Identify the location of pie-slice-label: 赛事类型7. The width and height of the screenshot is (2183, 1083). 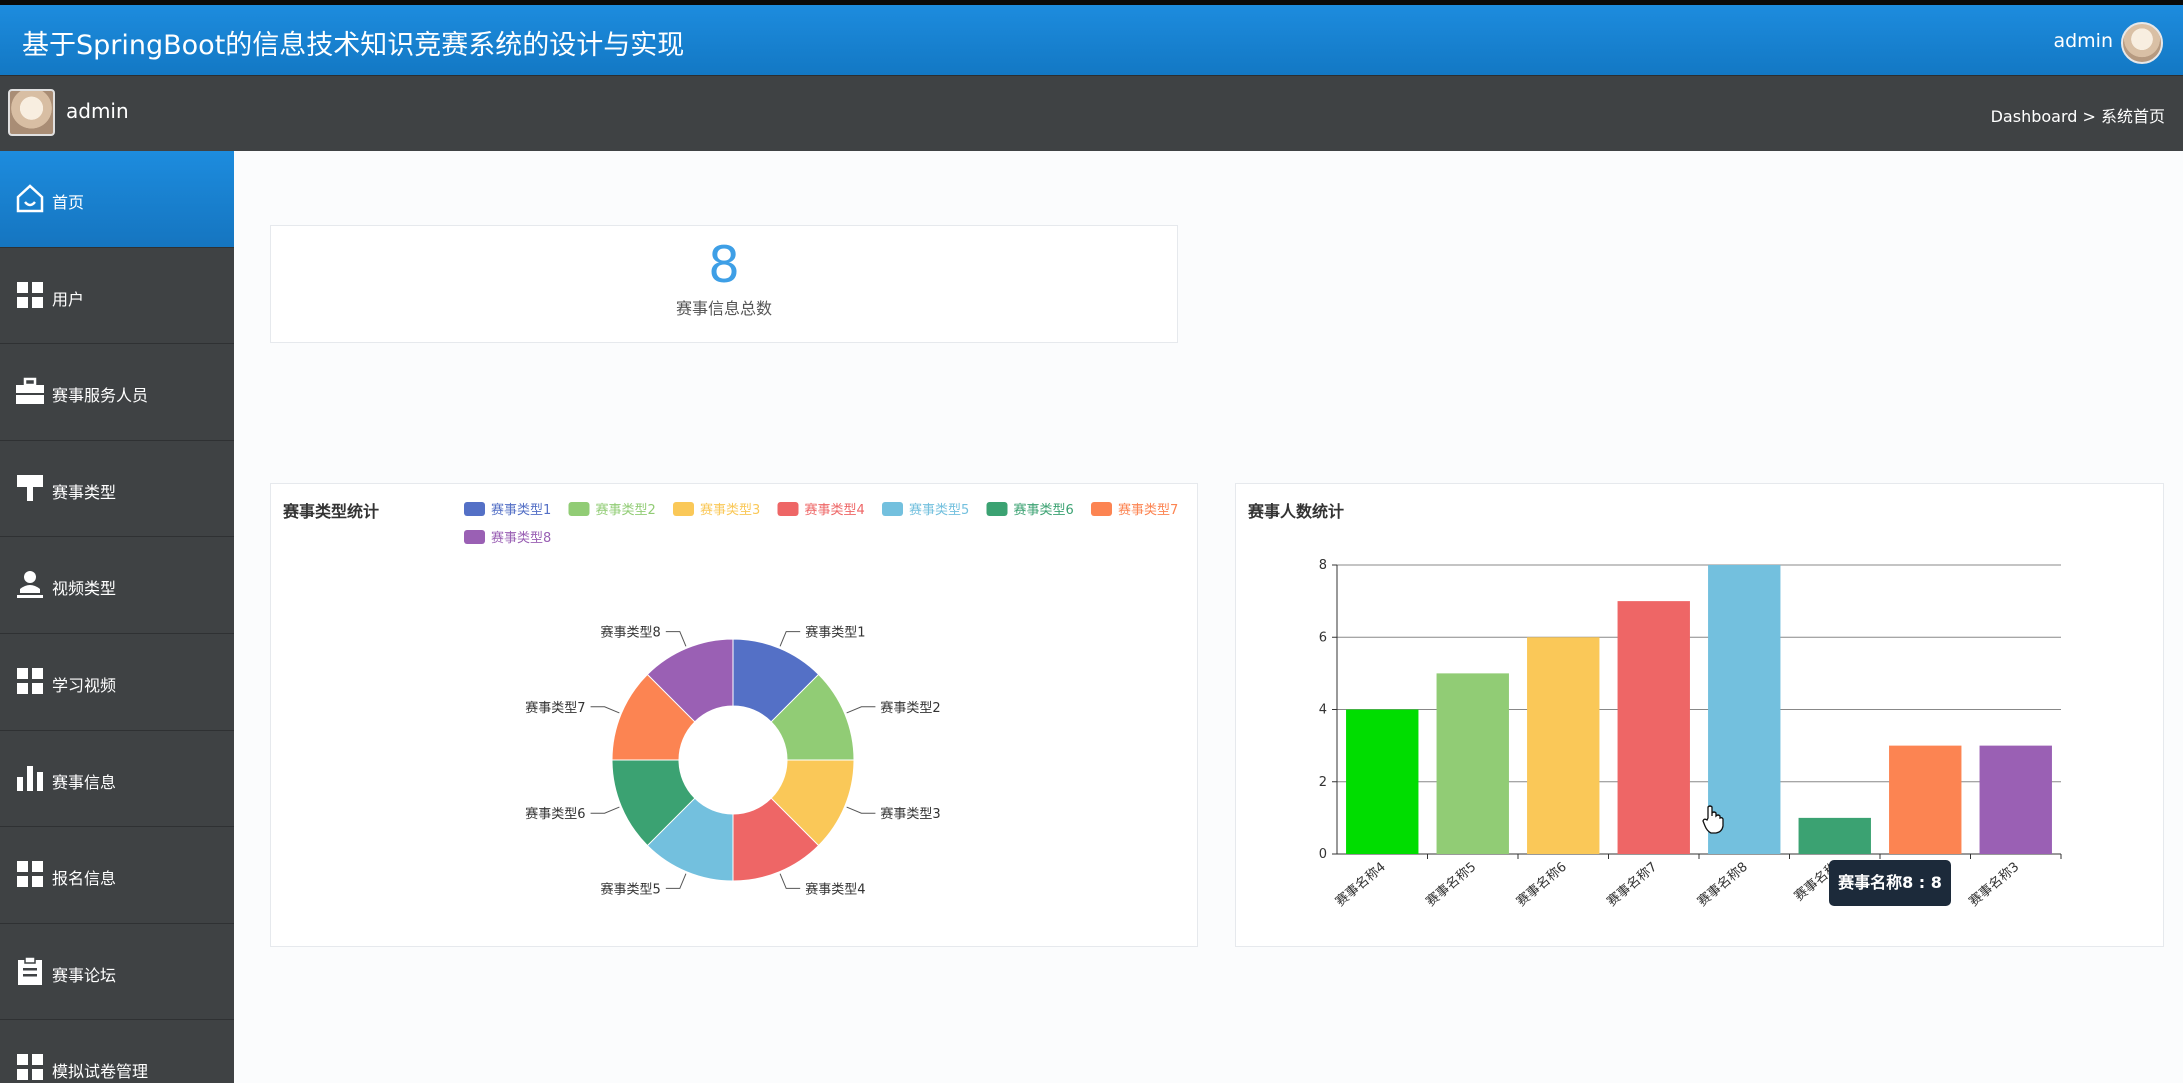
(555, 708).